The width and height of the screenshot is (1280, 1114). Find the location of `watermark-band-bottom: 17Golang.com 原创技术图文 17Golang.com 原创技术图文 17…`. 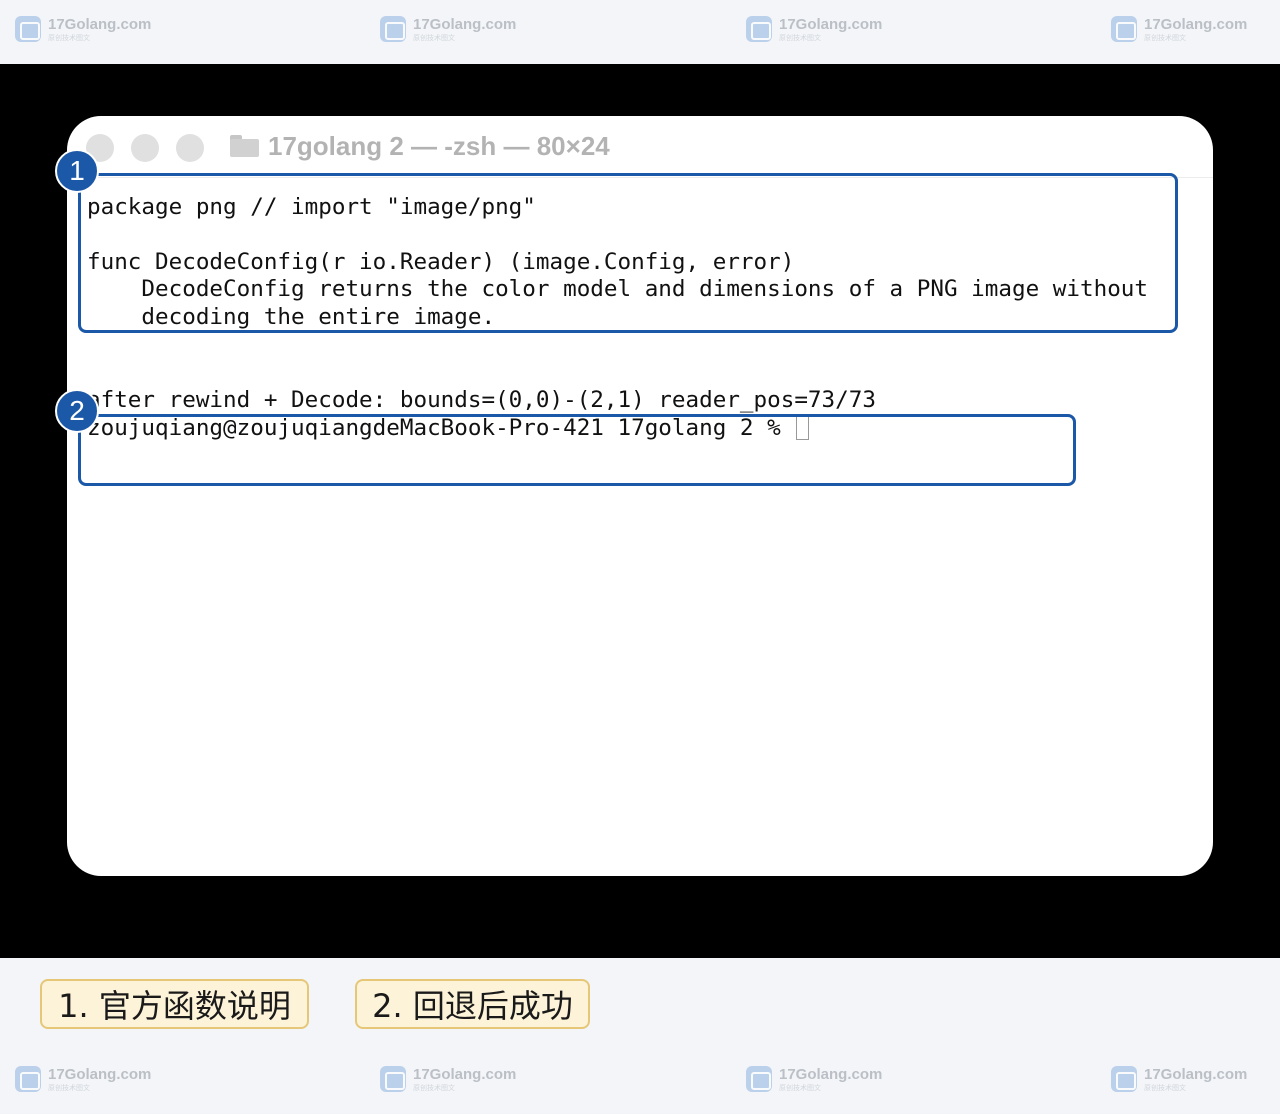

watermark-band-bottom: 17Golang.com 原创技术图文 17Golang.com 原创技术图文 17… is located at coordinates (640, 1082).